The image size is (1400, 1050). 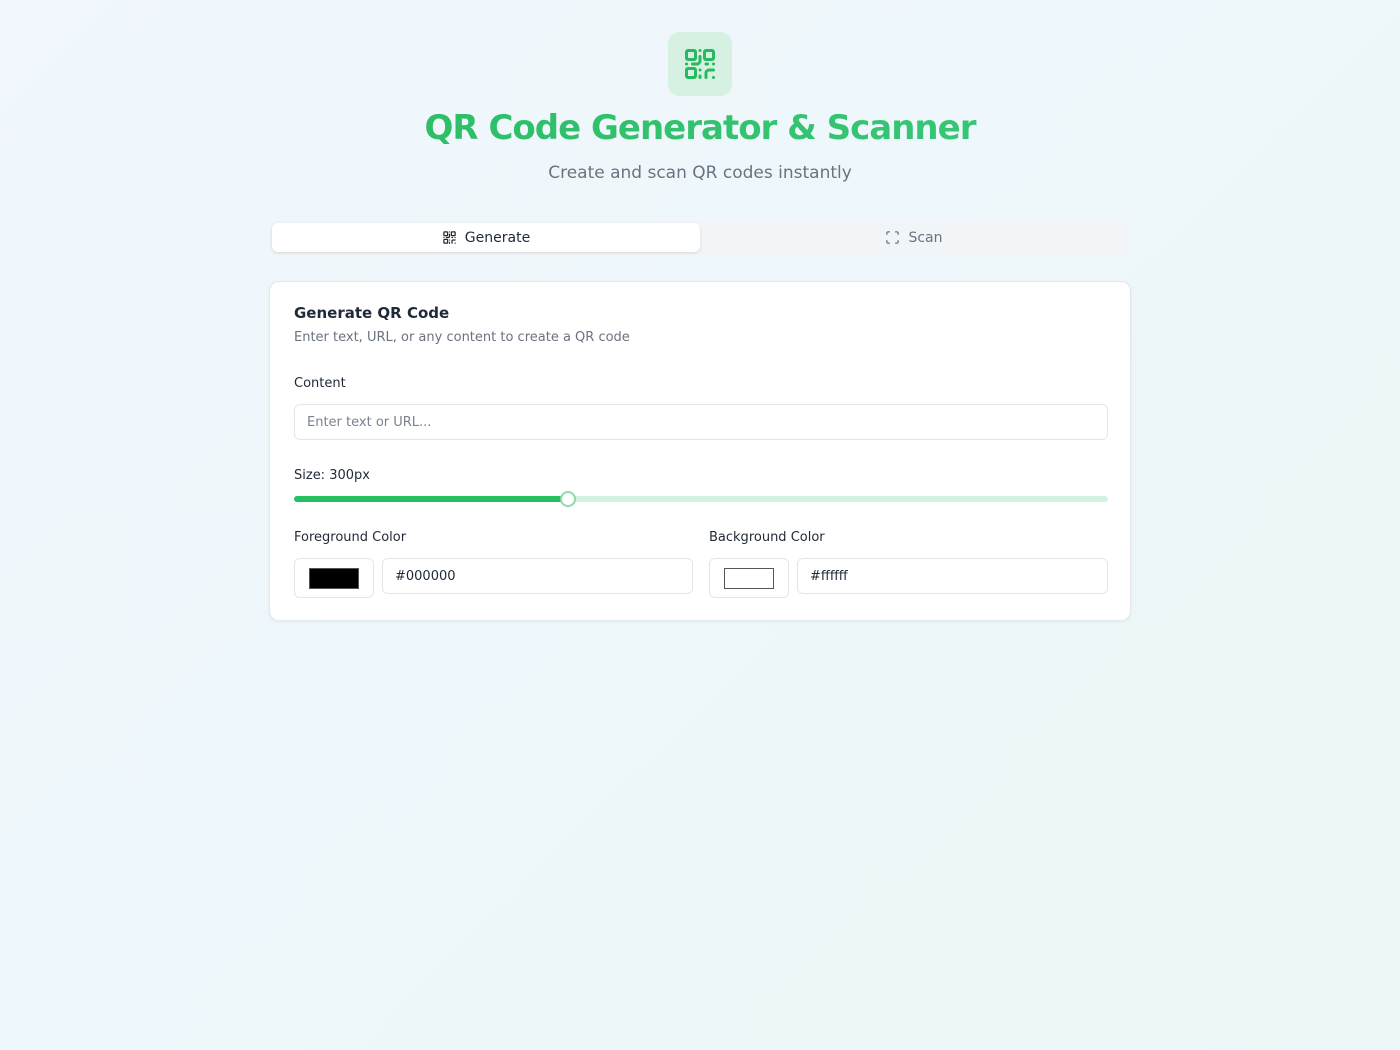 I want to click on tab-generate: Generate, so click(x=486, y=237).